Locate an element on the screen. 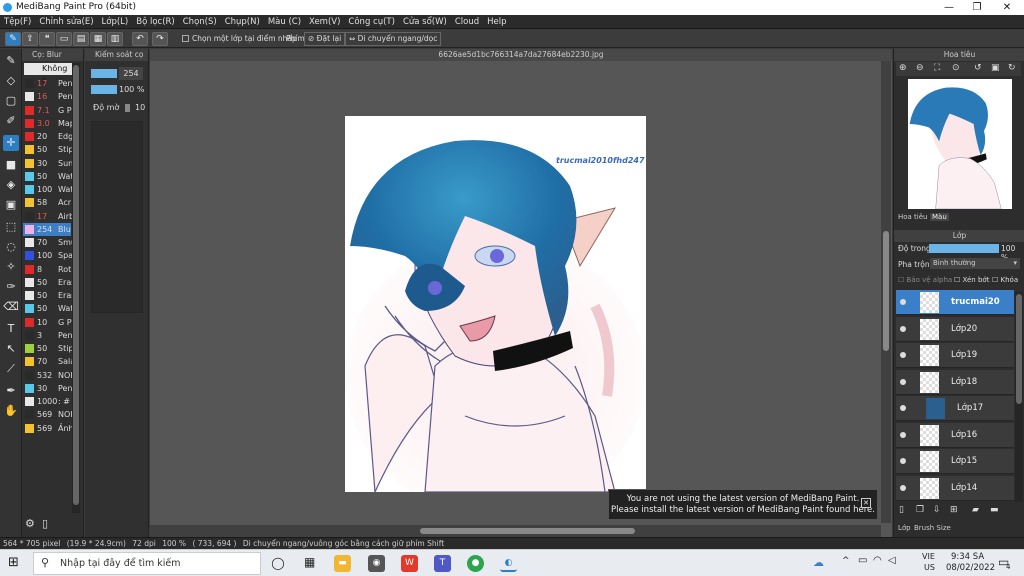 The height and width of the screenshot is (576, 1024). brush-item: 569 Ảnh is located at coordinates (47, 428).